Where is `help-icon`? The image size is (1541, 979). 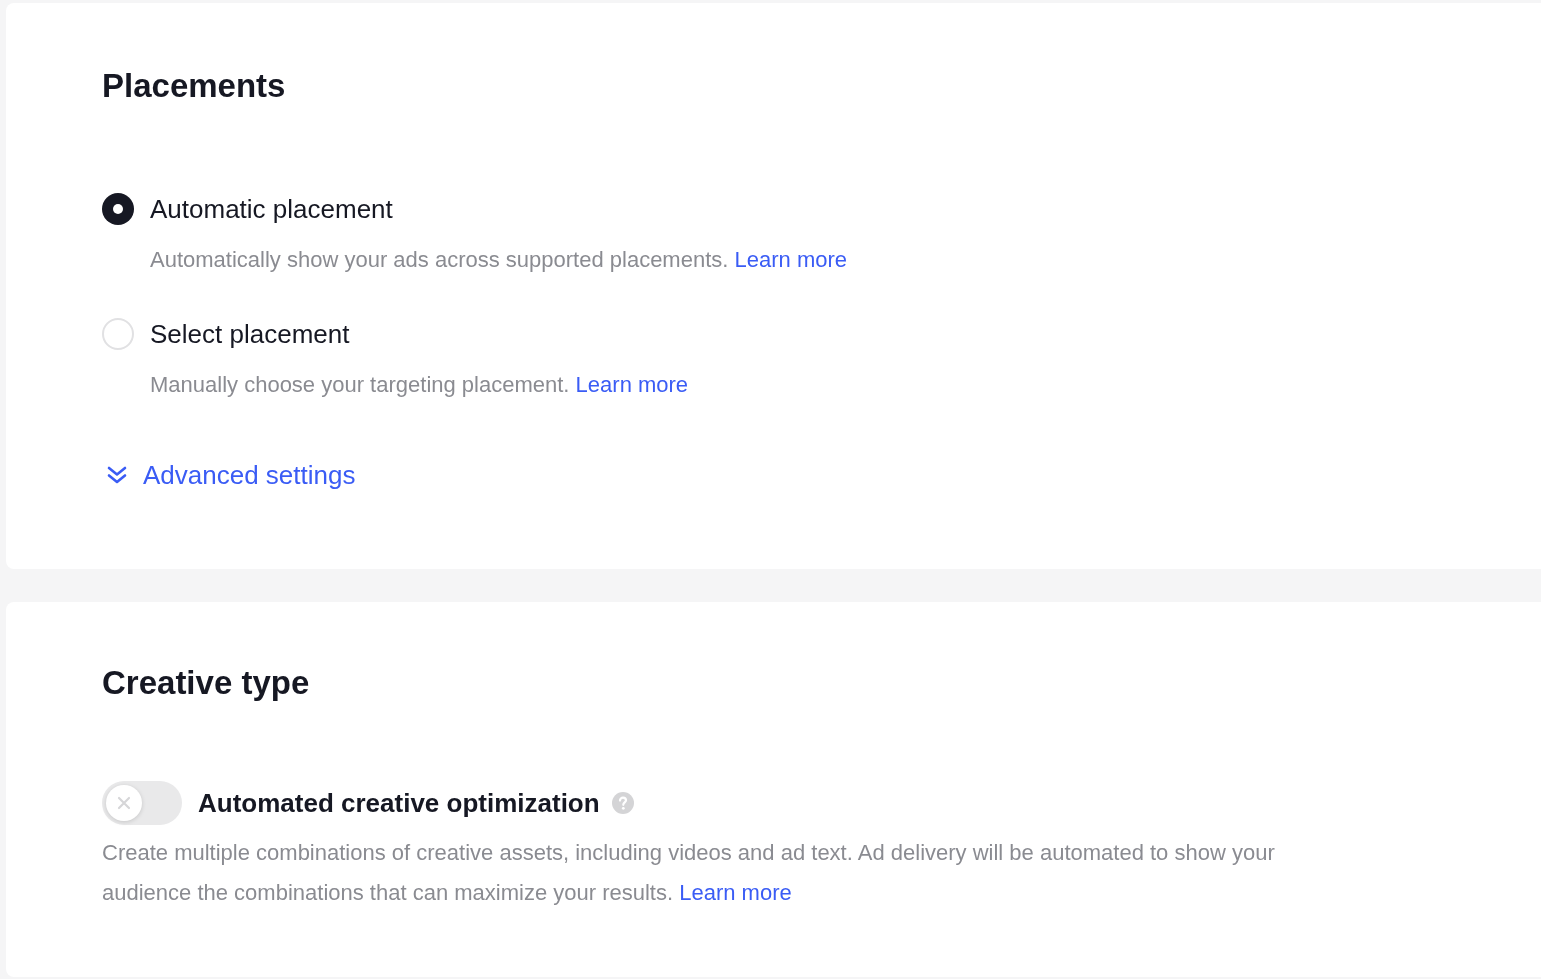 help-icon is located at coordinates (622, 803).